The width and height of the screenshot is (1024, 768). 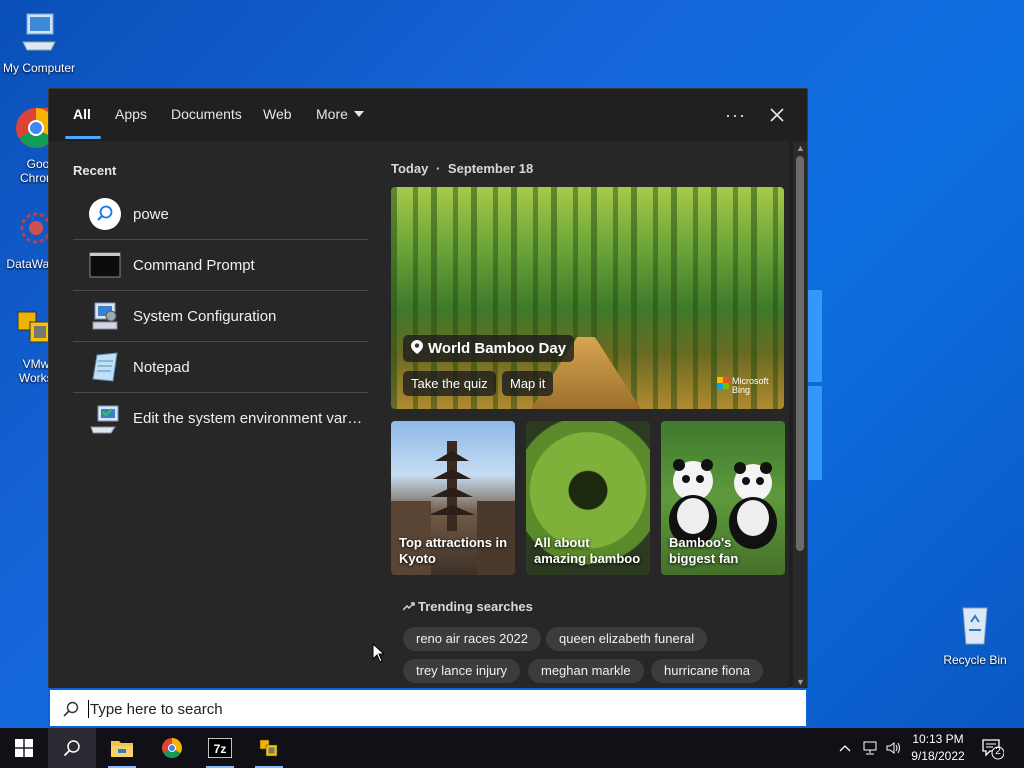 What do you see at coordinates (586, 671) in the screenshot?
I see `trending-chip: meghan markle` at bounding box center [586, 671].